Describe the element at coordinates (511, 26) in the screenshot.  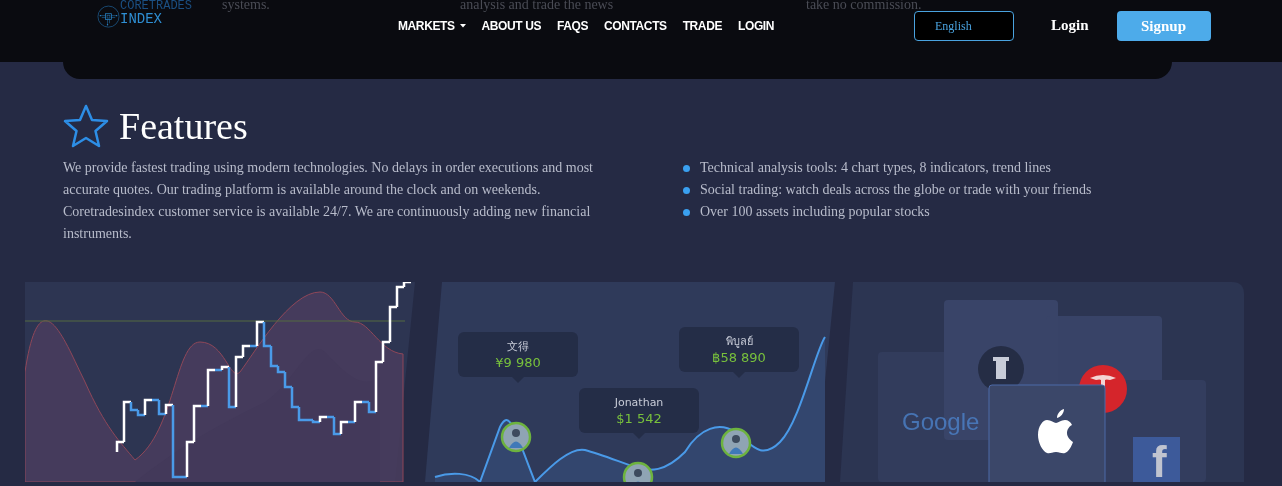
I see `nav-link: ABOUT US` at that location.